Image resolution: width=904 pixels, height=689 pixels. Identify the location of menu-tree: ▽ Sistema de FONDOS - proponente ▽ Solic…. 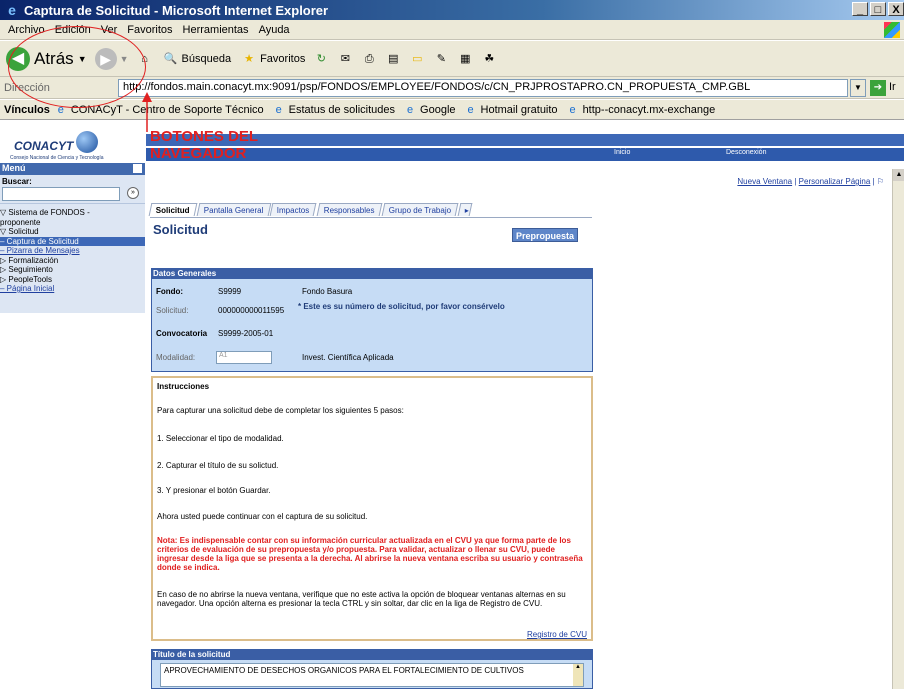
(72, 258).